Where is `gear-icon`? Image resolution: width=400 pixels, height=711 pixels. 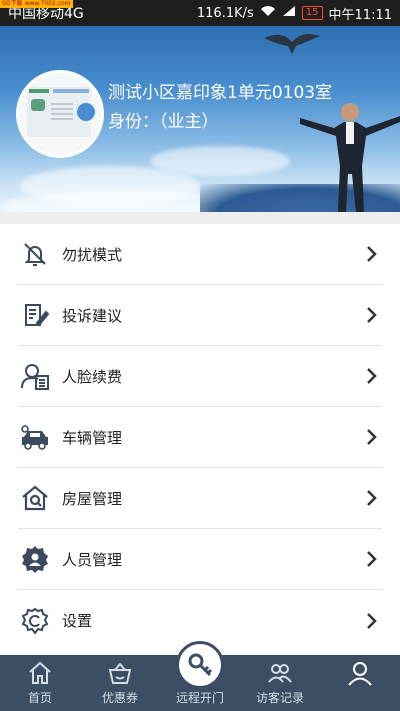 gear-icon is located at coordinates (35, 621).